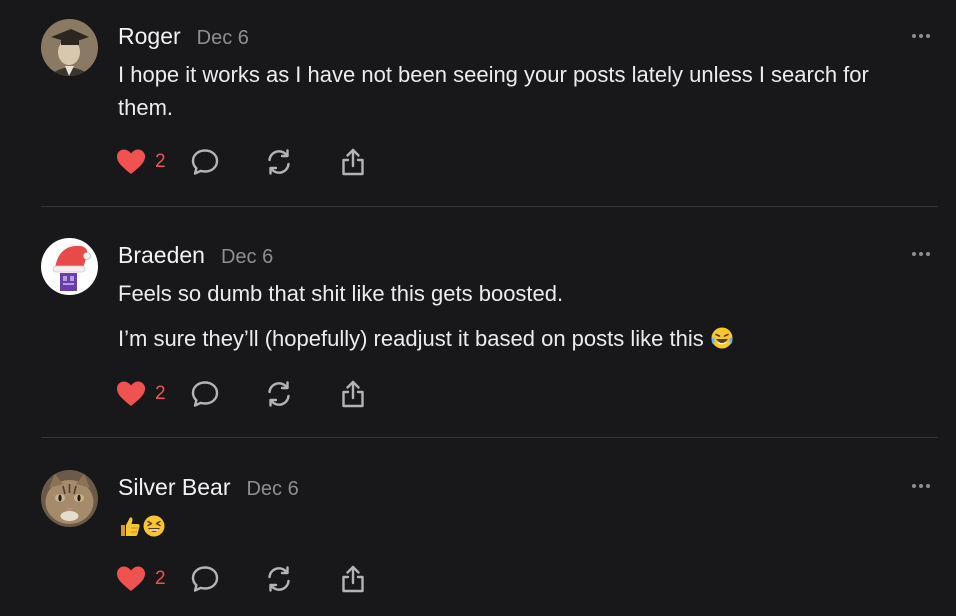 This screenshot has width=956, height=616. What do you see at coordinates (174, 487) in the screenshot?
I see `author-name: Silver Bear` at bounding box center [174, 487].